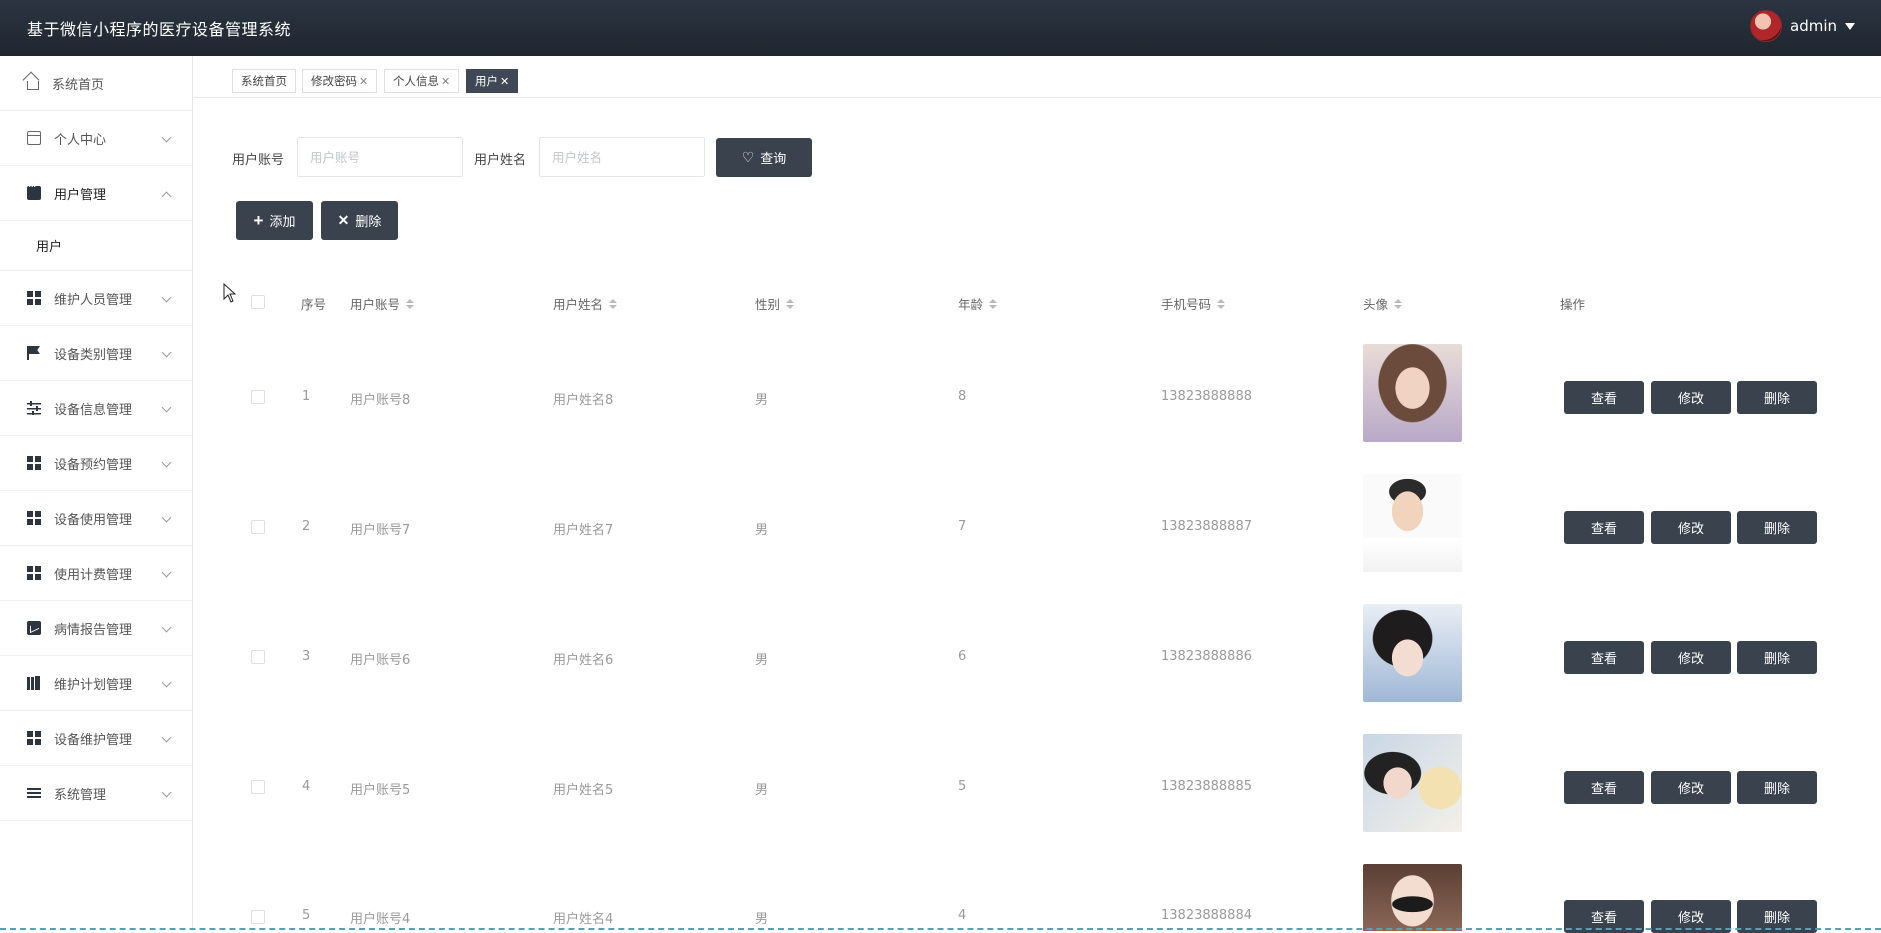  I want to click on card-icon, so click(34, 138).